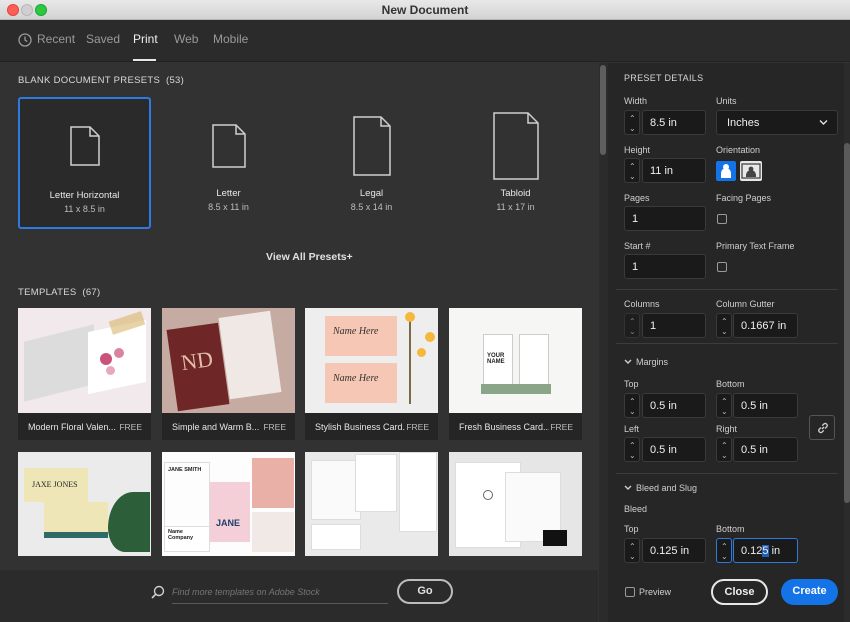 The width and height of the screenshot is (850, 622). What do you see at coordinates (103, 39) in the screenshot?
I see `tab-saved: Saved` at bounding box center [103, 39].